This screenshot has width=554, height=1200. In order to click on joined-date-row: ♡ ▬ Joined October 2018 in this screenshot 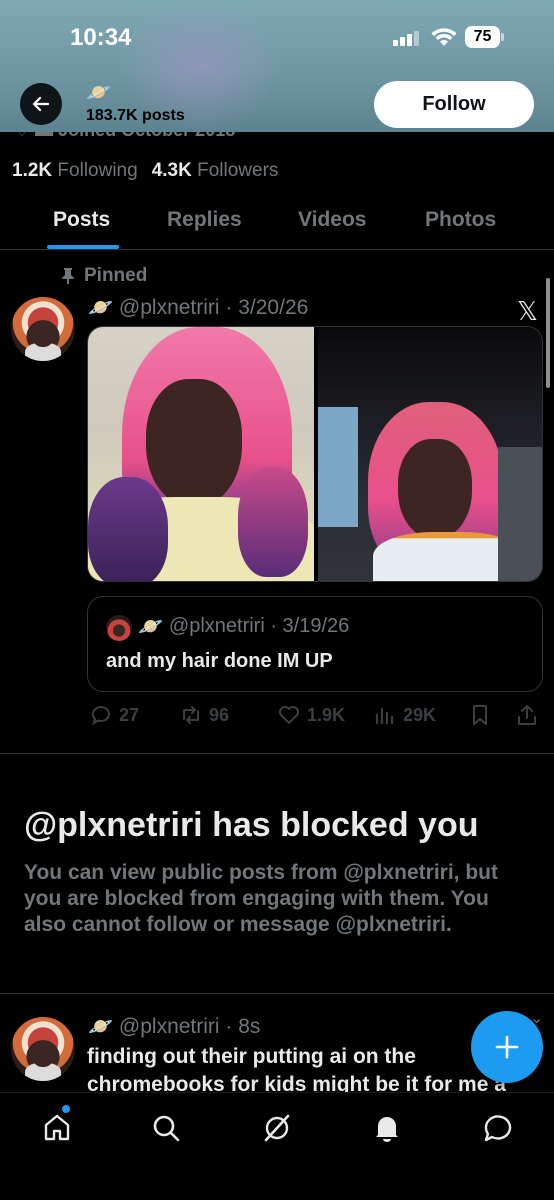, I will do `click(214, 137)`.